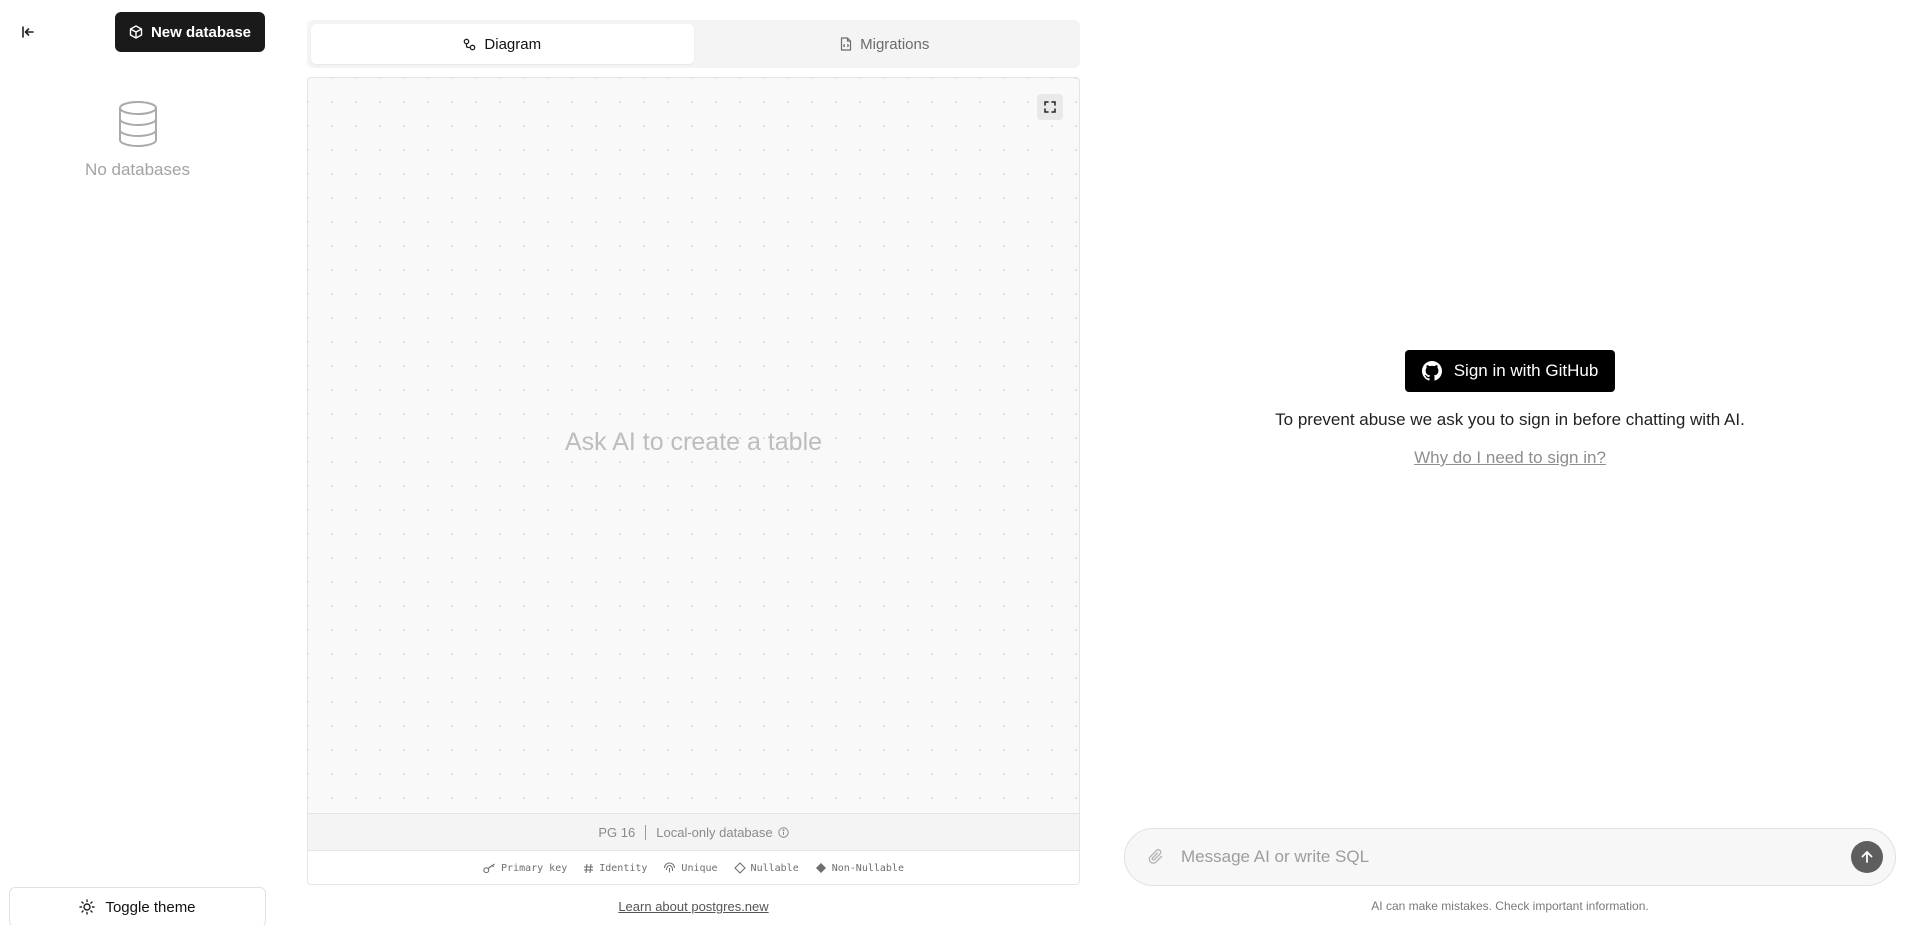 The height and width of the screenshot is (925, 1912). Describe the element at coordinates (470, 44) in the screenshot. I see `diagram-icon` at that location.